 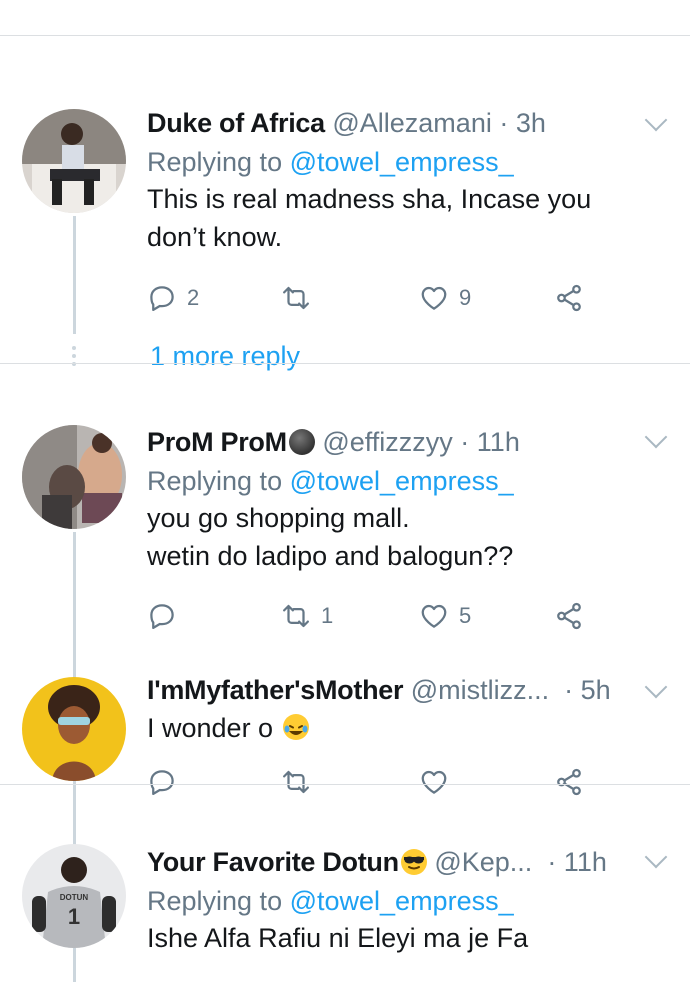 I want to click on tweet-header: ProM ProM @effizzzyy · 11h, so click(x=408, y=442).